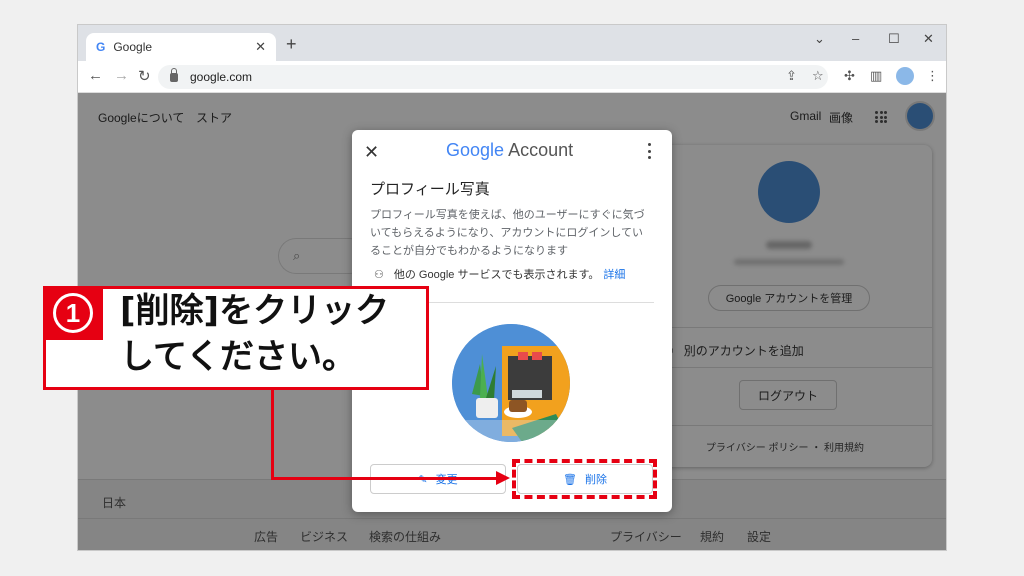 This screenshot has height=576, width=1024. Describe the element at coordinates (379, 274) in the screenshot. I see `people-icon: ⚇` at that location.